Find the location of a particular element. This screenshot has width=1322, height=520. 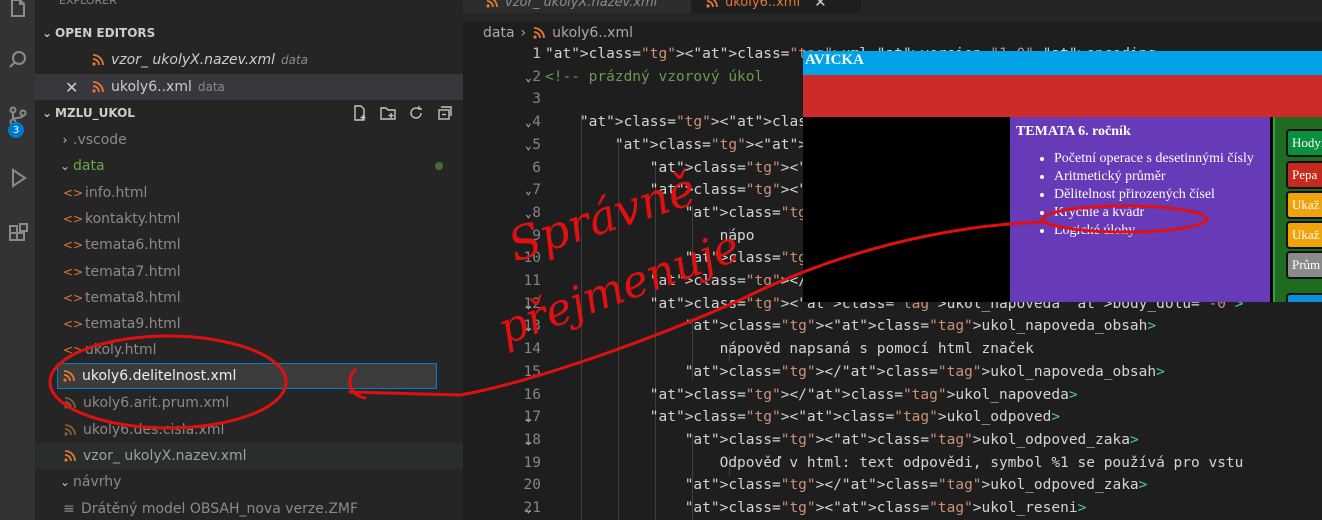

open-editor-item-active: ✕ ukoly6..xml data is located at coordinates (249, 87).